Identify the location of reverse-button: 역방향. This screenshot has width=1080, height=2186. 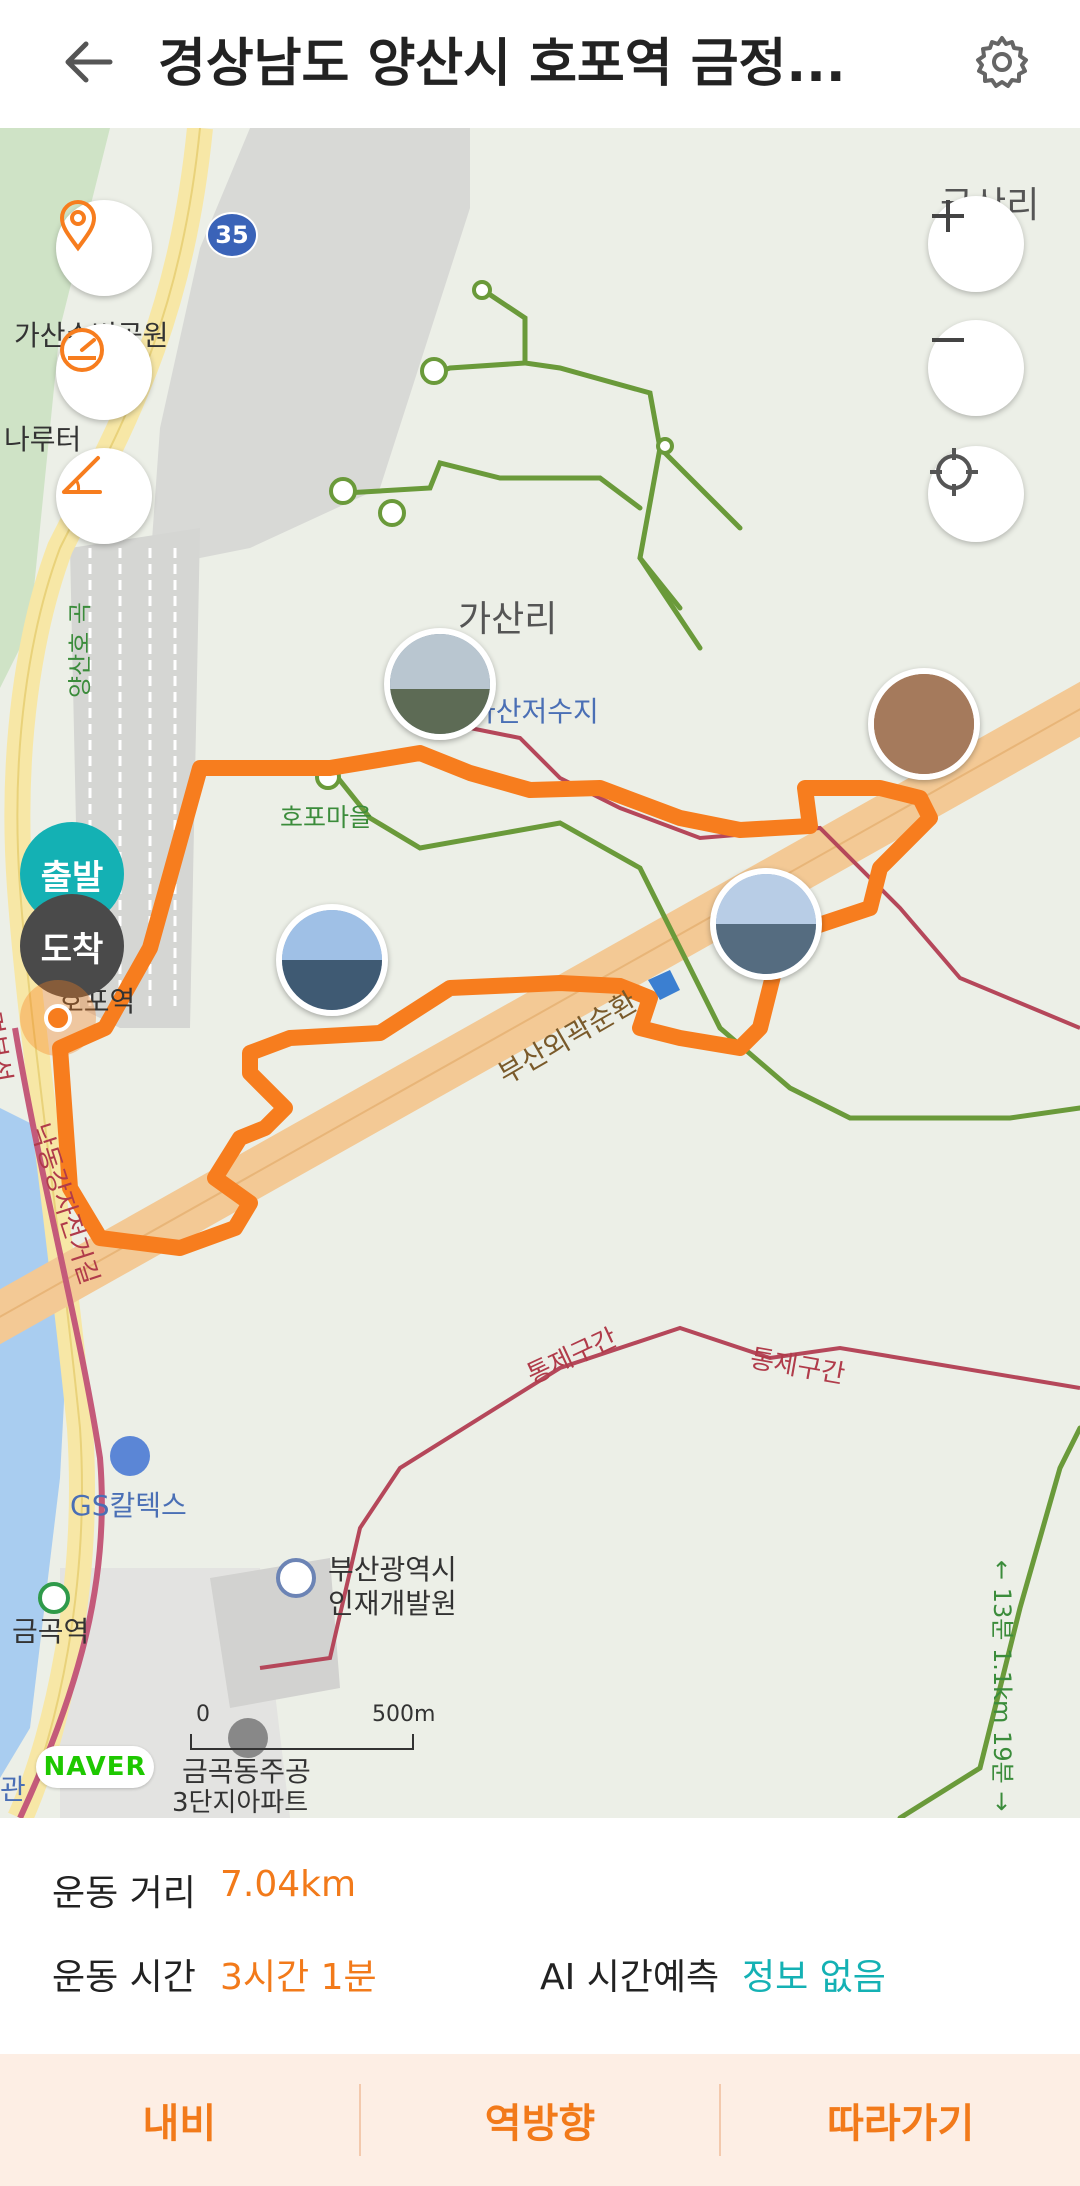
(540, 2120).